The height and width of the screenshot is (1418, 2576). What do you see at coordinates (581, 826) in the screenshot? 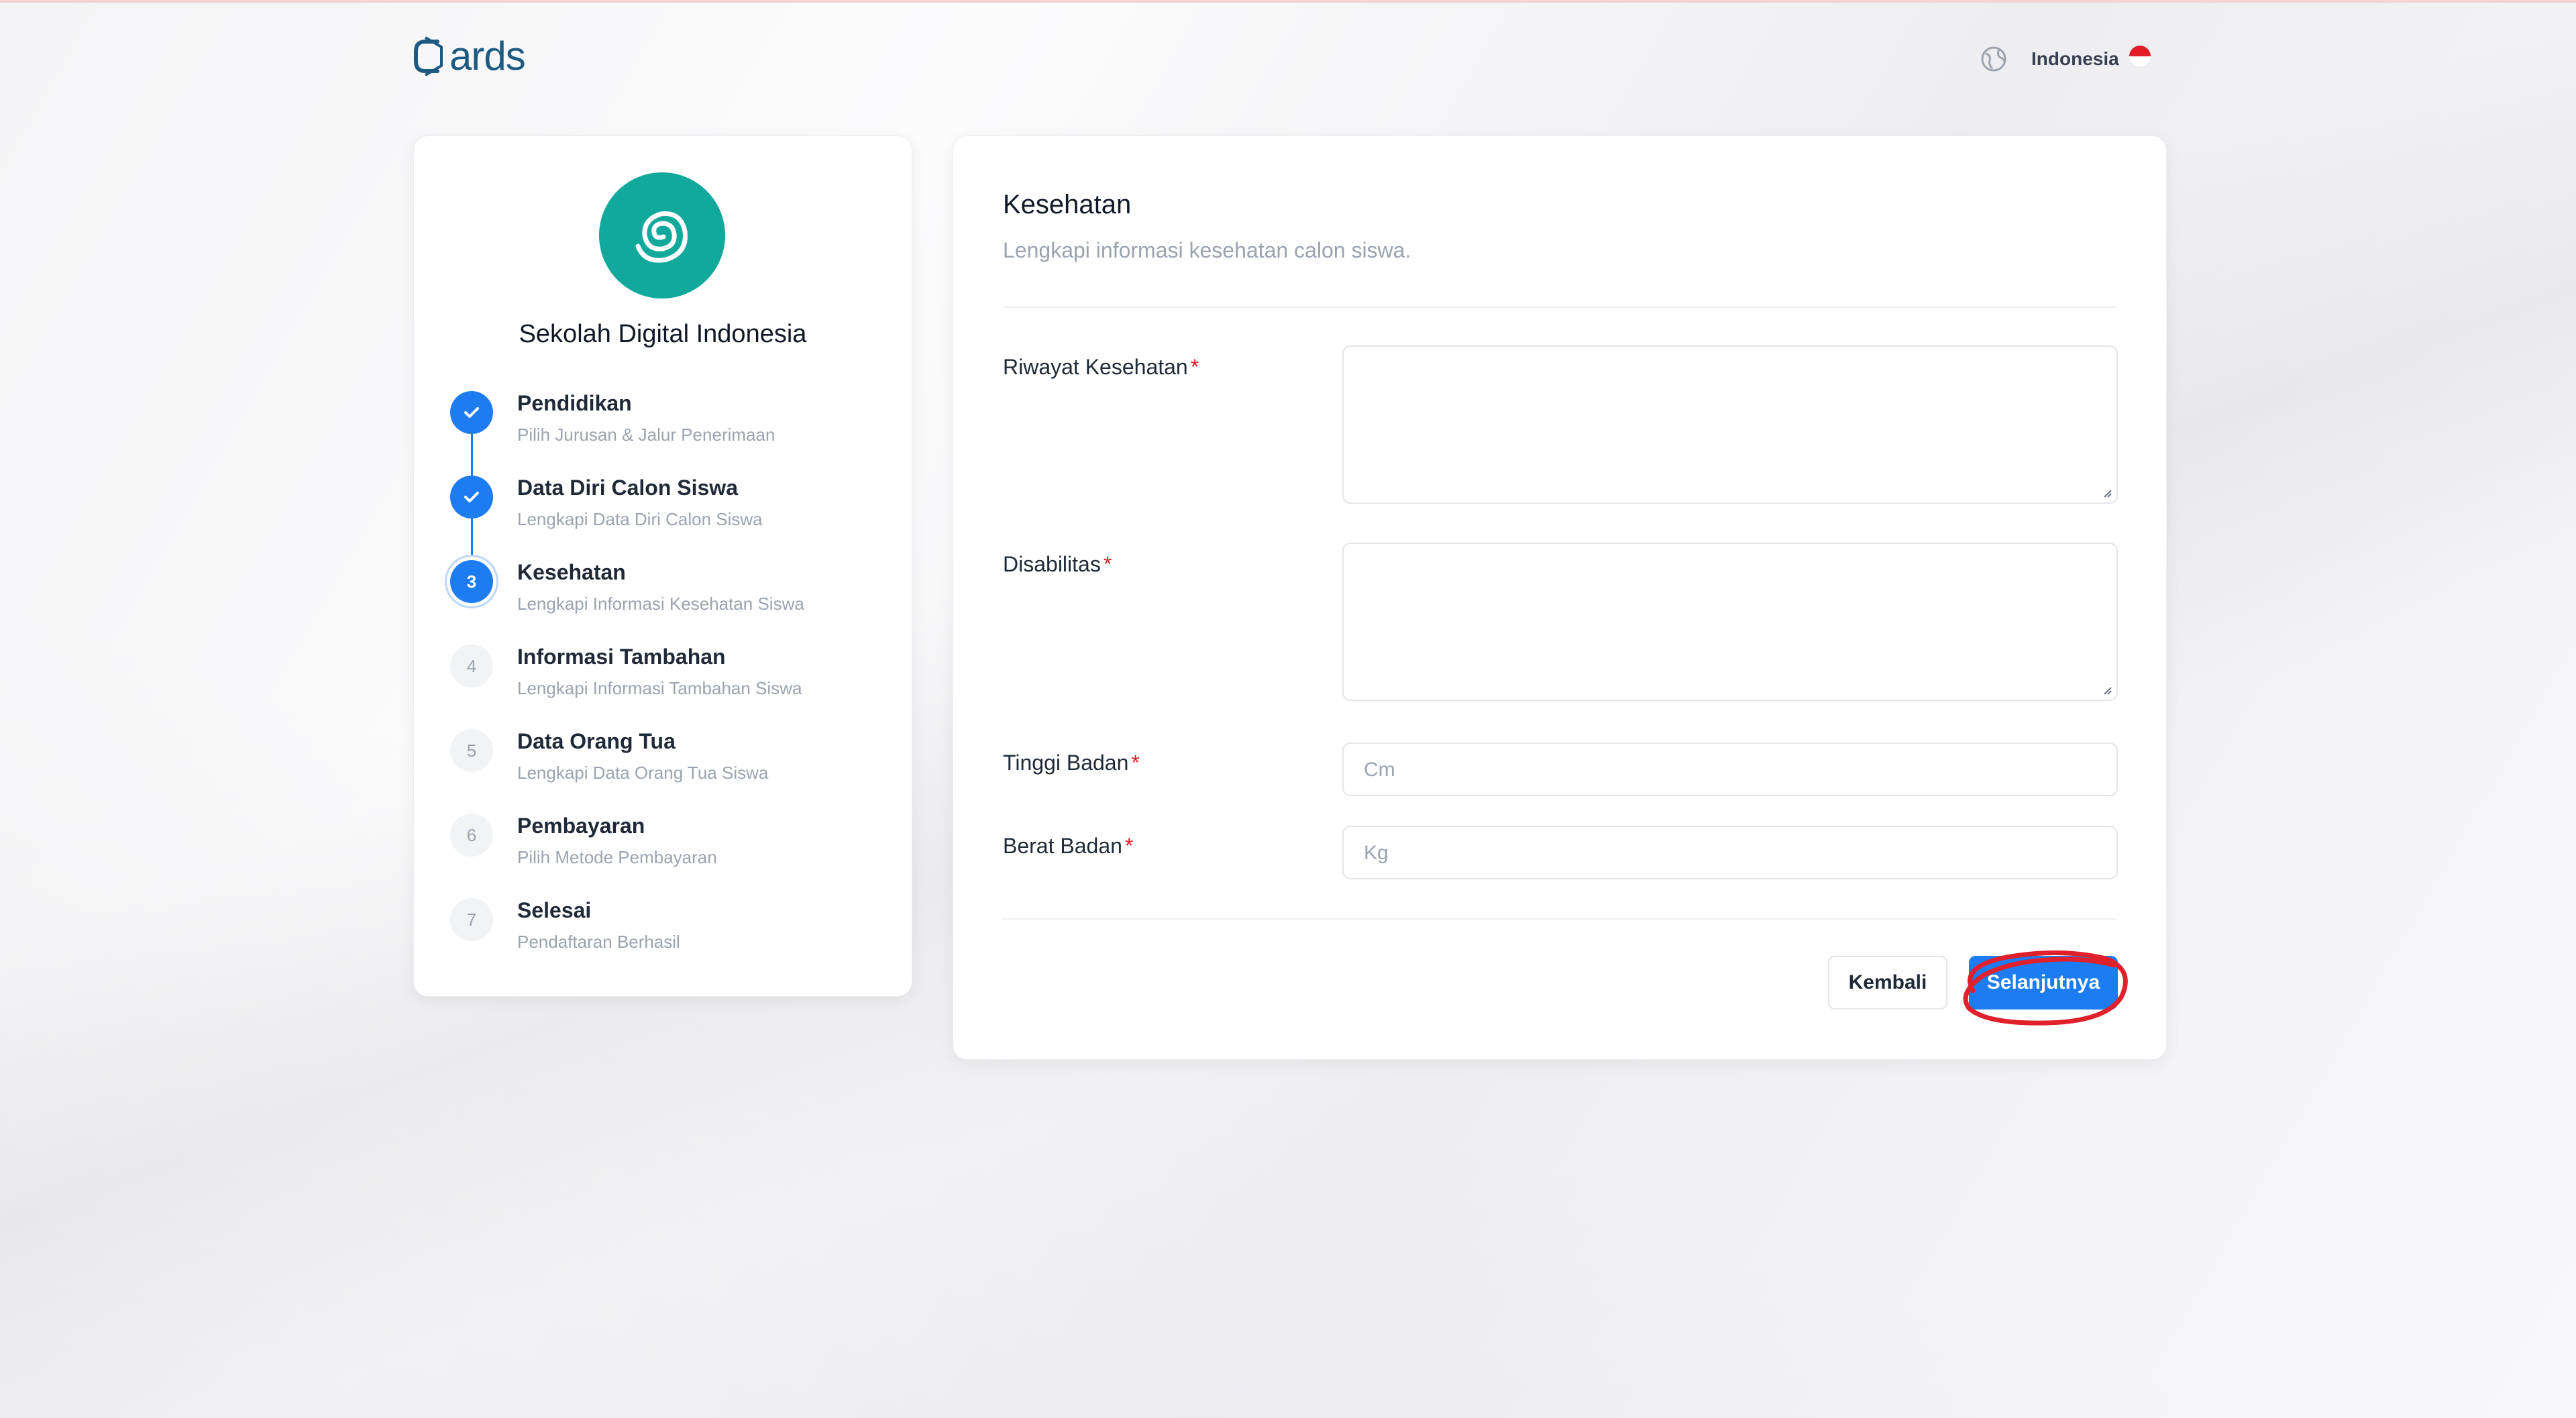
I see `step-title: Pembayaran` at bounding box center [581, 826].